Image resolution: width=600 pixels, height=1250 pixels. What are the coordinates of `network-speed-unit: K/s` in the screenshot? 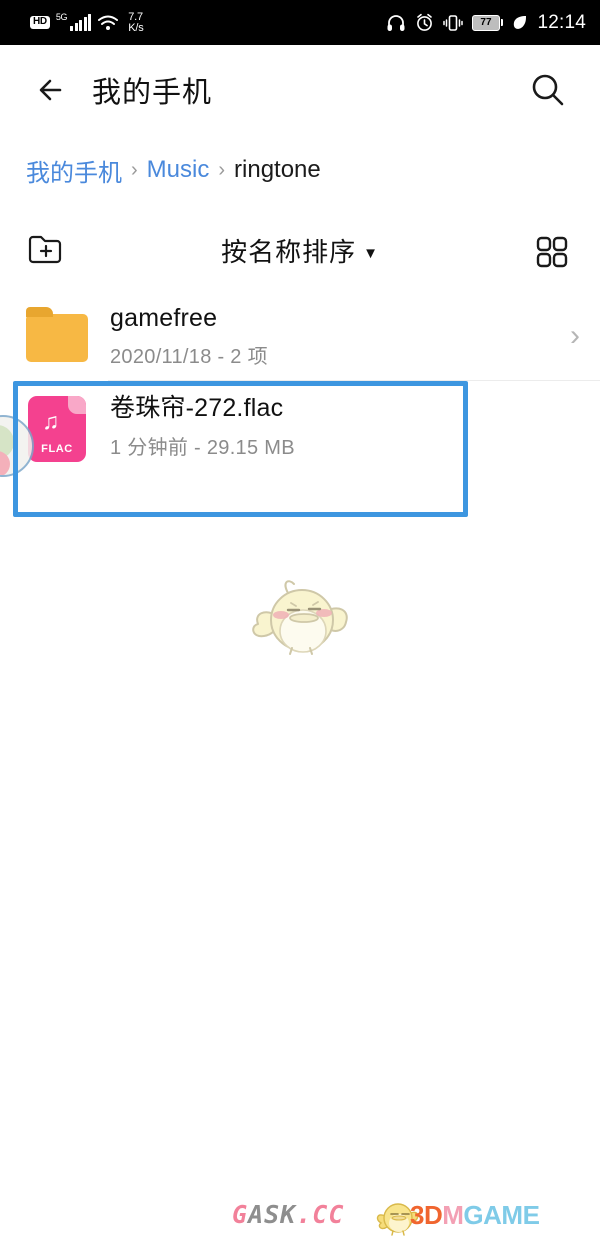 It's located at (136, 27).